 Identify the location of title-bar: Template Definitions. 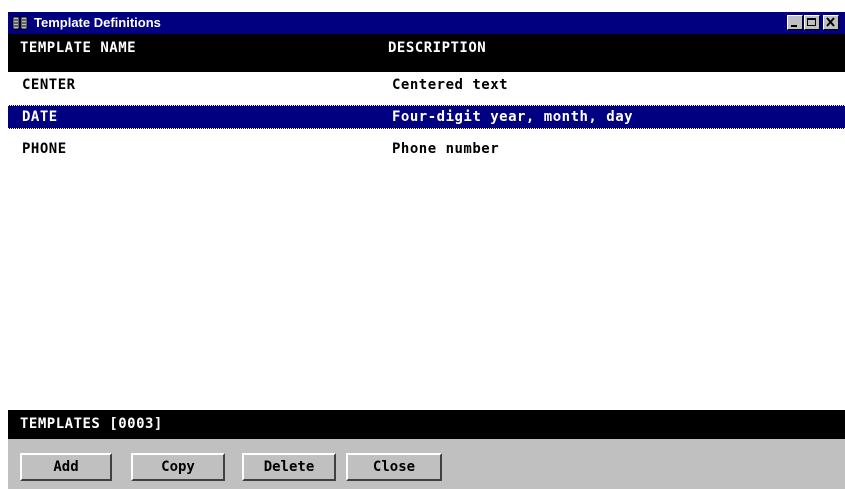
(426, 23).